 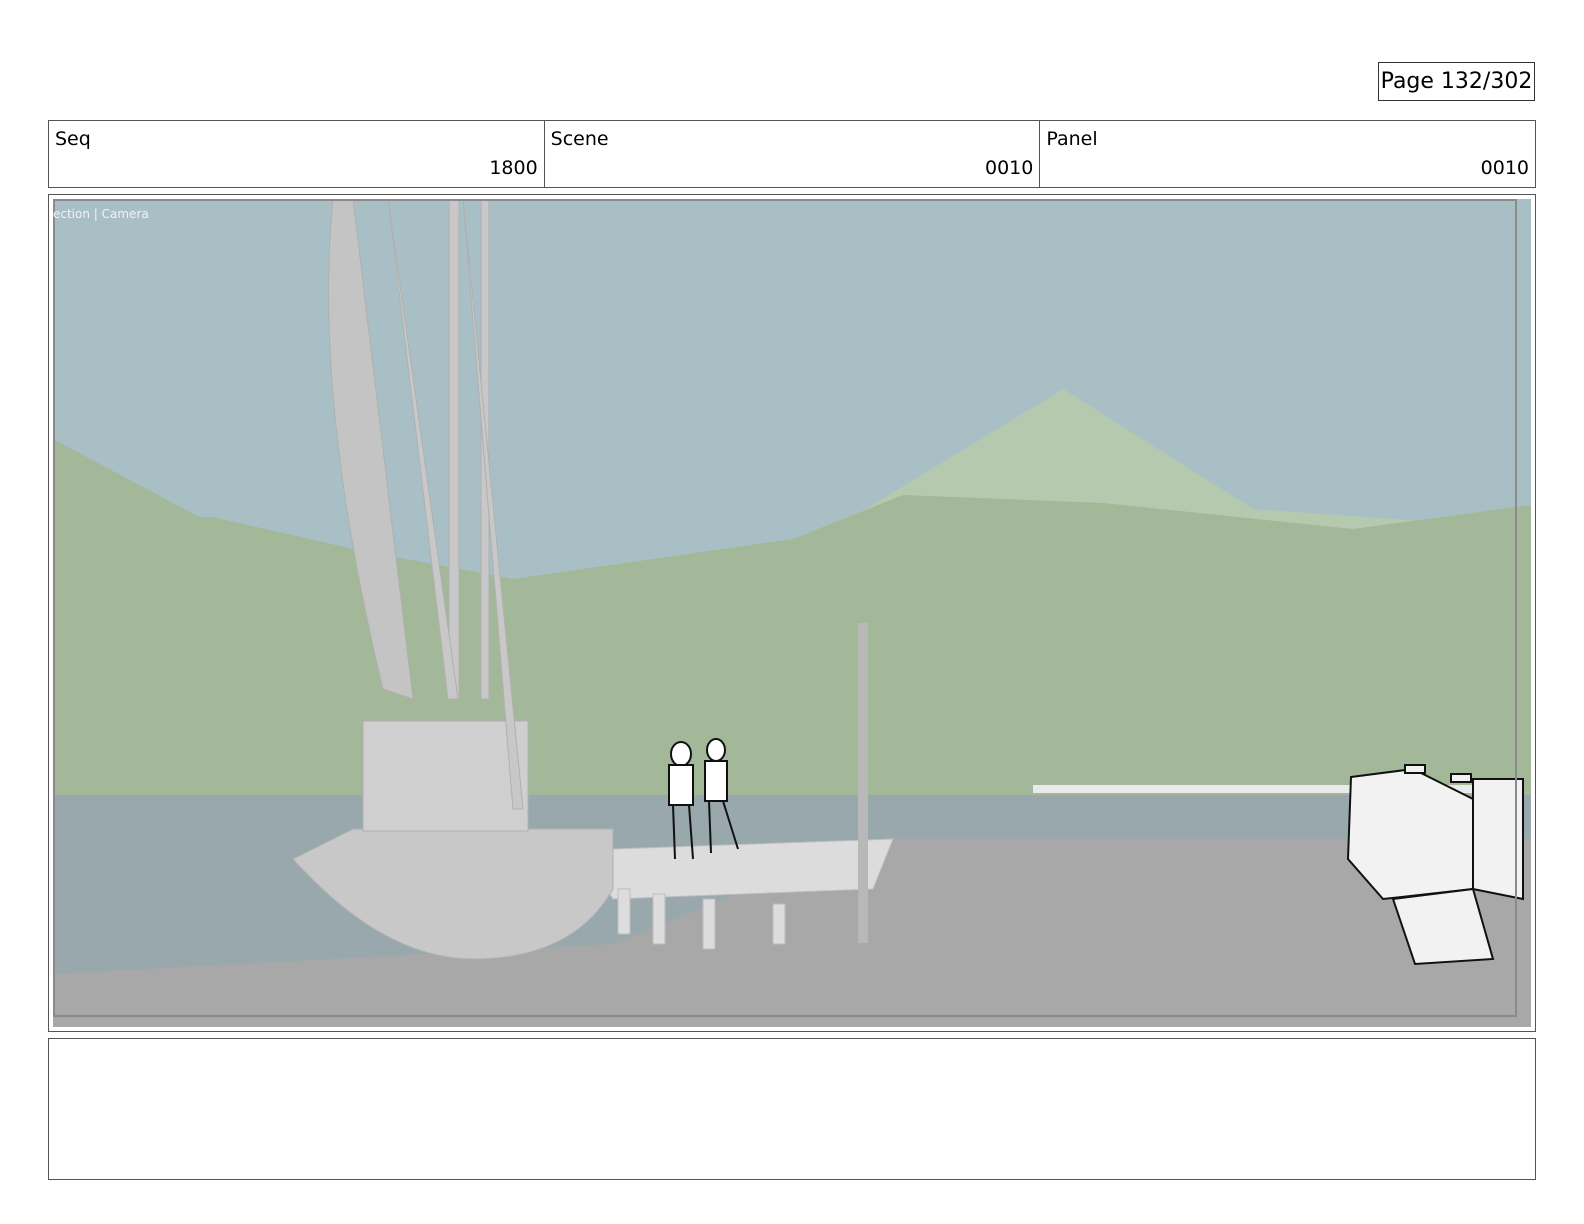 I want to click on seq-cell: Seq 1800, so click(x=297, y=154).